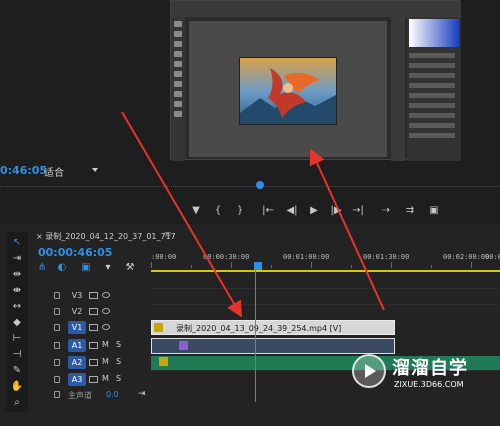 The height and width of the screenshot is (426, 500). Describe the element at coordinates (325, 312) in the screenshot. I see `track-lane-v2` at that location.